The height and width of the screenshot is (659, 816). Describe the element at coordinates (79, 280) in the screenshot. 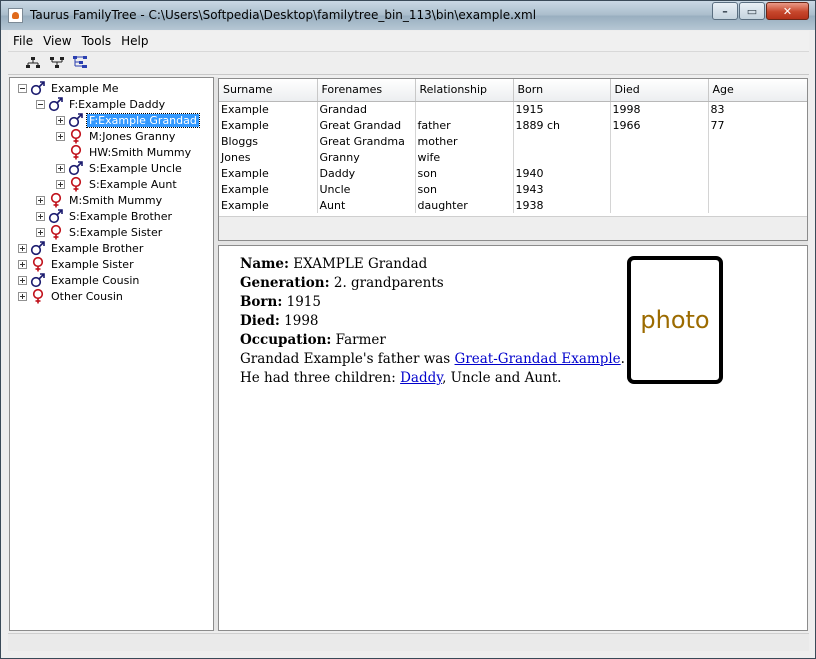

I see `tree-node: Example Cousin` at that location.